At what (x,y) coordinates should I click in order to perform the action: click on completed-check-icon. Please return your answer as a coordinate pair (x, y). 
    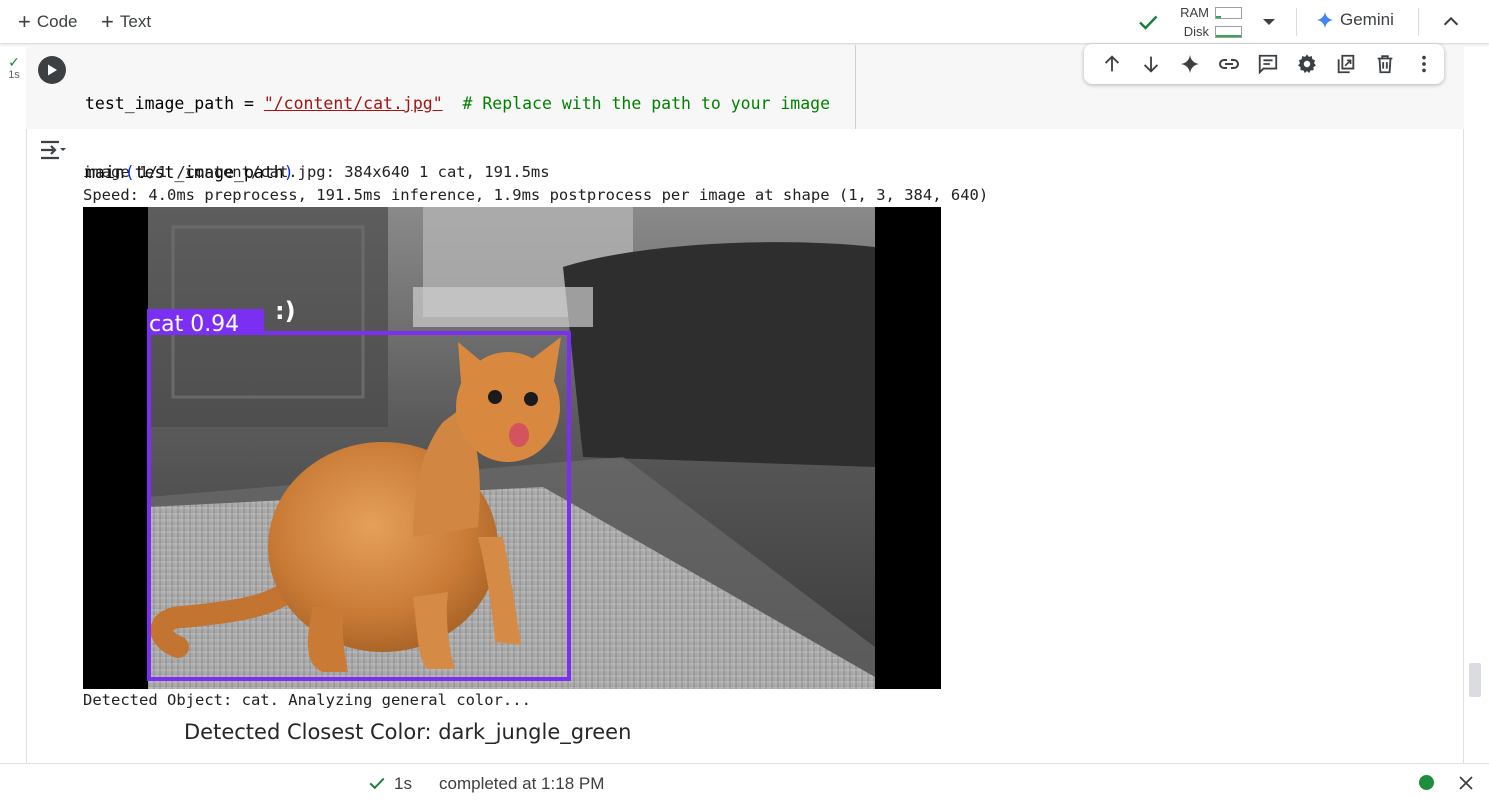
    Looking at the image, I should click on (377, 783).